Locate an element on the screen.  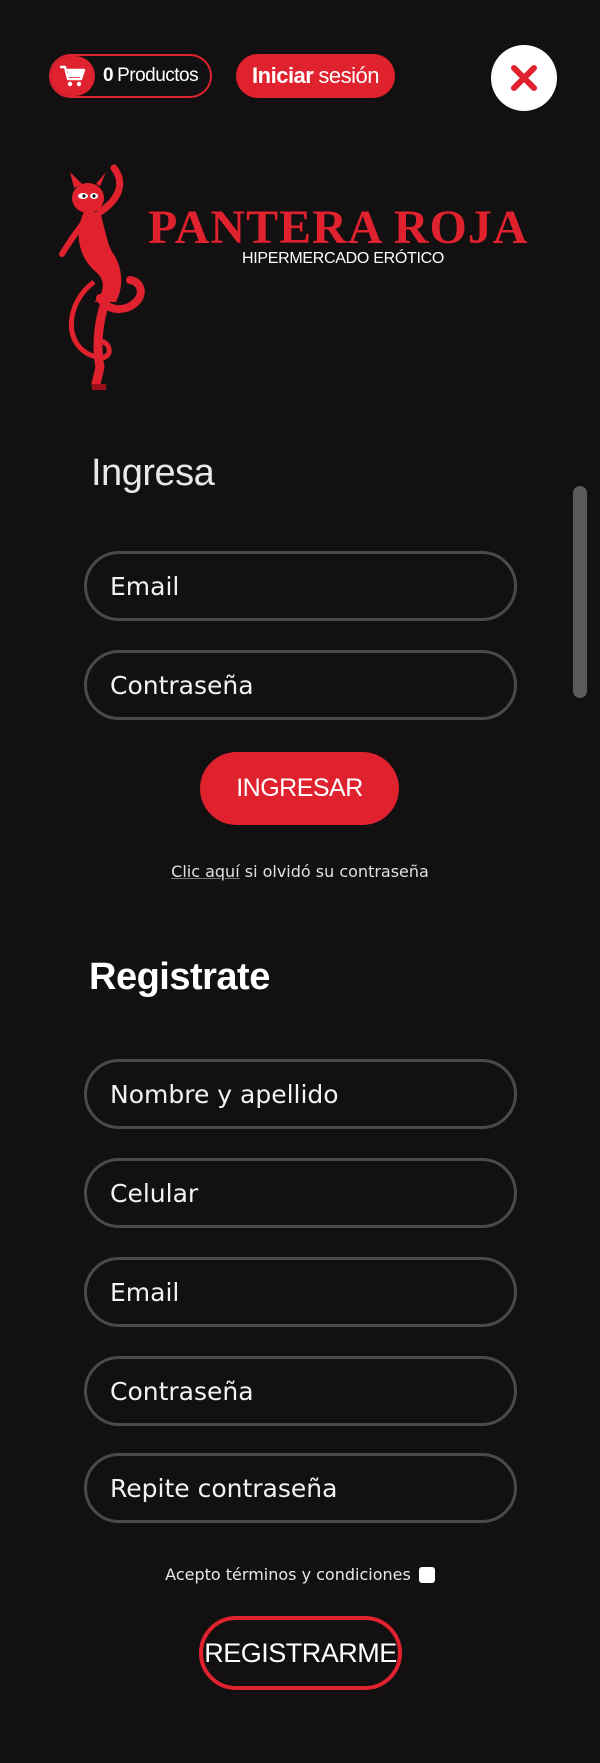
panther-mascot-icon is located at coordinates (102, 277).